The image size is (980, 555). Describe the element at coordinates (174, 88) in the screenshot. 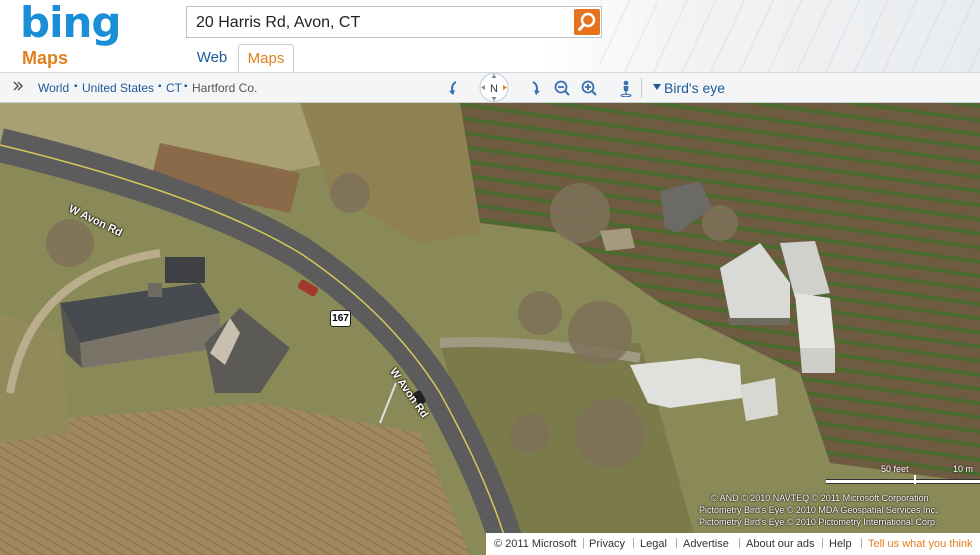

I see `breadcrumb-ct: CT` at that location.